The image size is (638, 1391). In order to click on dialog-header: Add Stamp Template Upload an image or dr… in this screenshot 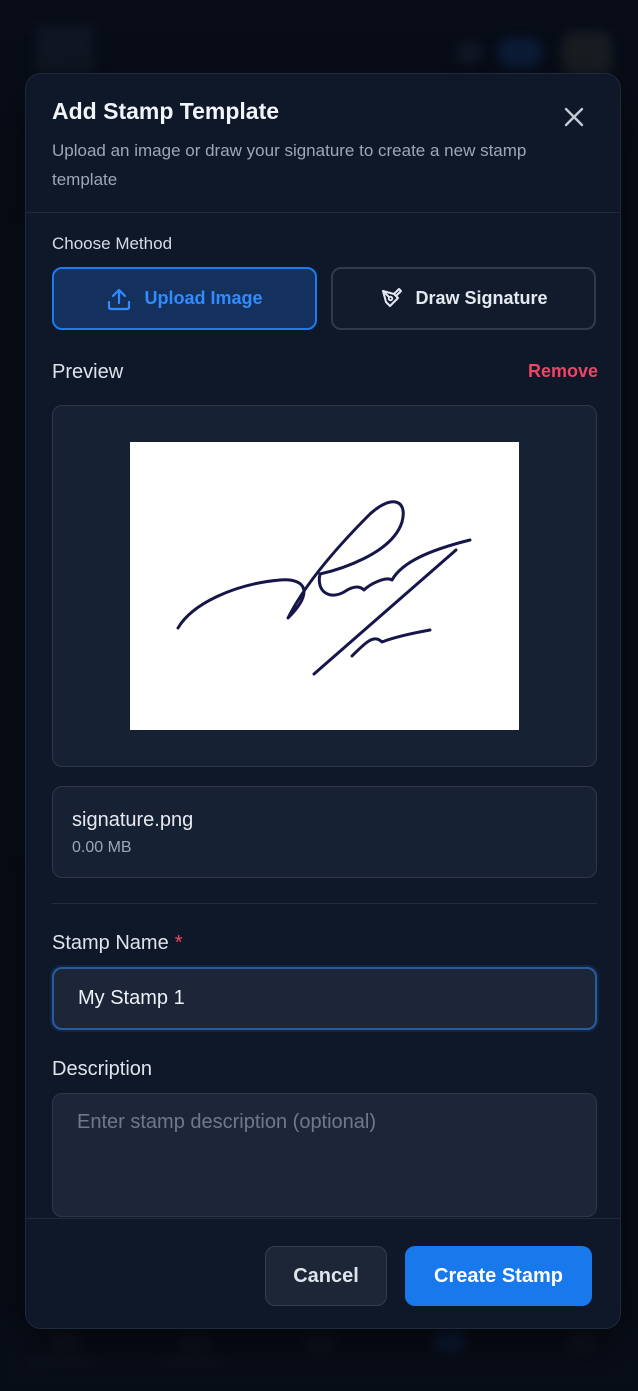, I will do `click(323, 143)`.